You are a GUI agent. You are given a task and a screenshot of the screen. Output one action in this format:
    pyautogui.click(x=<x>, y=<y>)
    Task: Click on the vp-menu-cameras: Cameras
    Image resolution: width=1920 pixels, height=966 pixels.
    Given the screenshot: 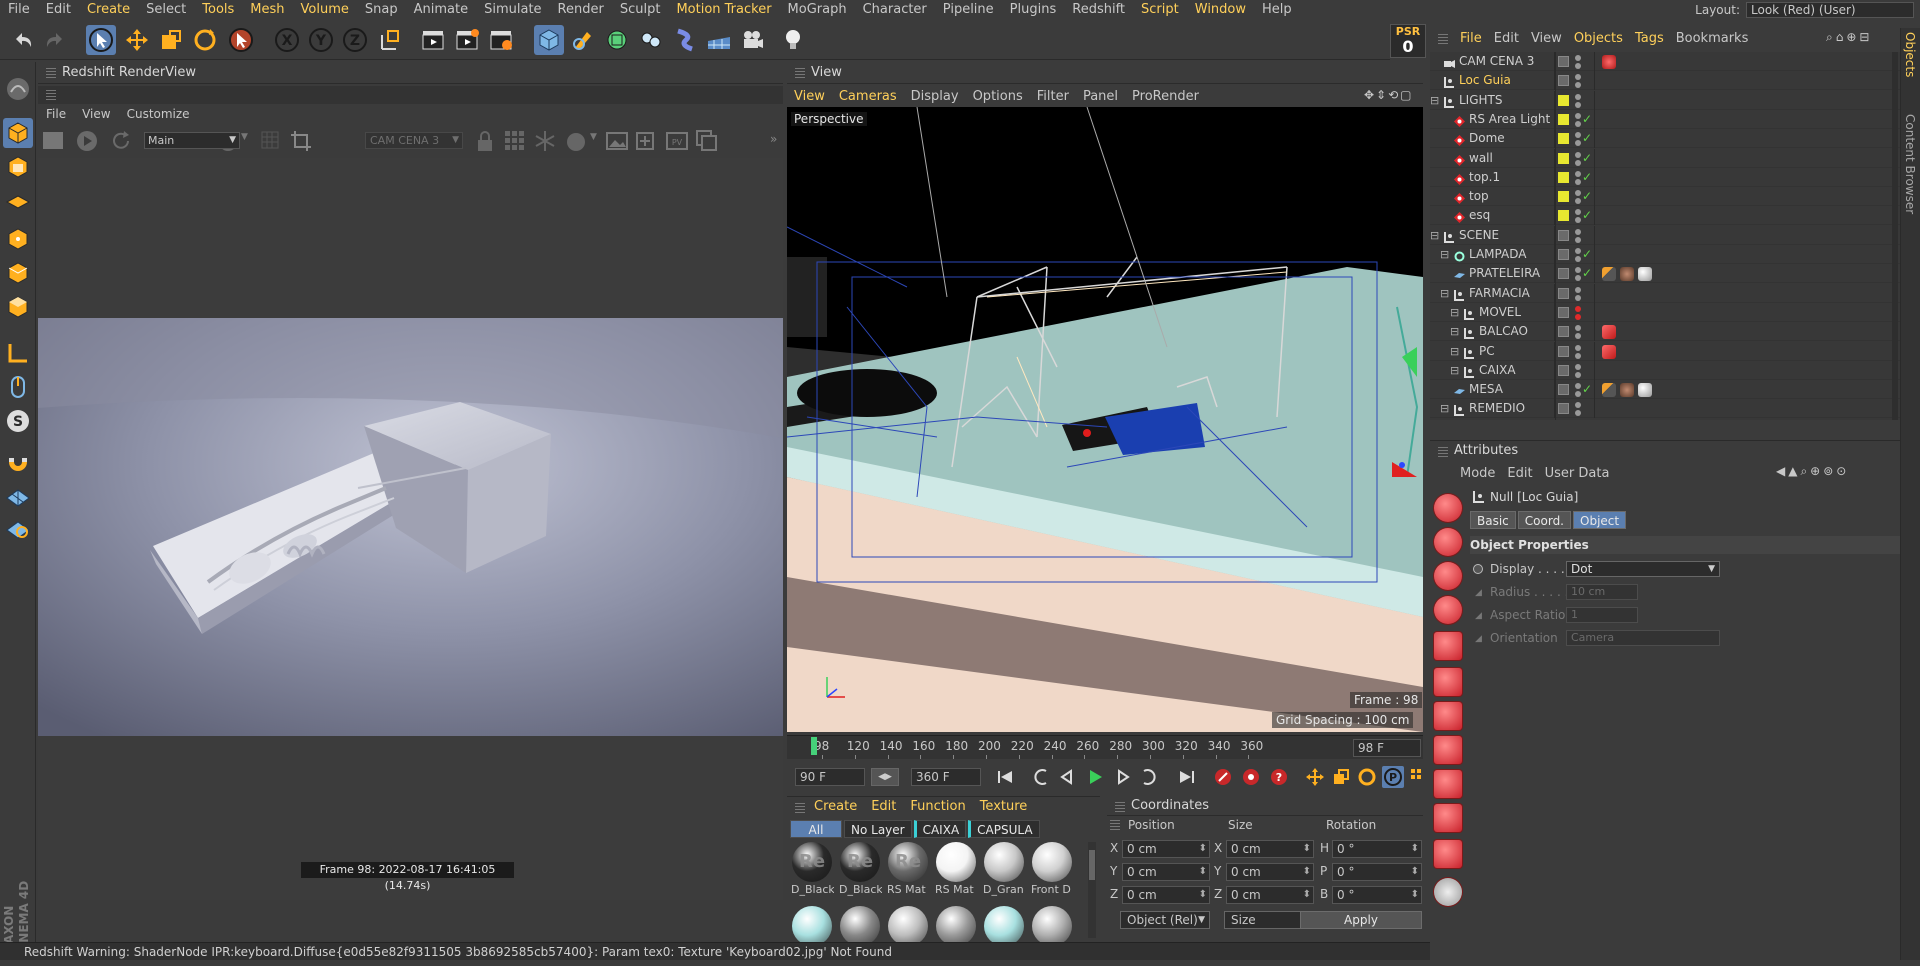 What is the action you would take?
    pyautogui.click(x=868, y=96)
    